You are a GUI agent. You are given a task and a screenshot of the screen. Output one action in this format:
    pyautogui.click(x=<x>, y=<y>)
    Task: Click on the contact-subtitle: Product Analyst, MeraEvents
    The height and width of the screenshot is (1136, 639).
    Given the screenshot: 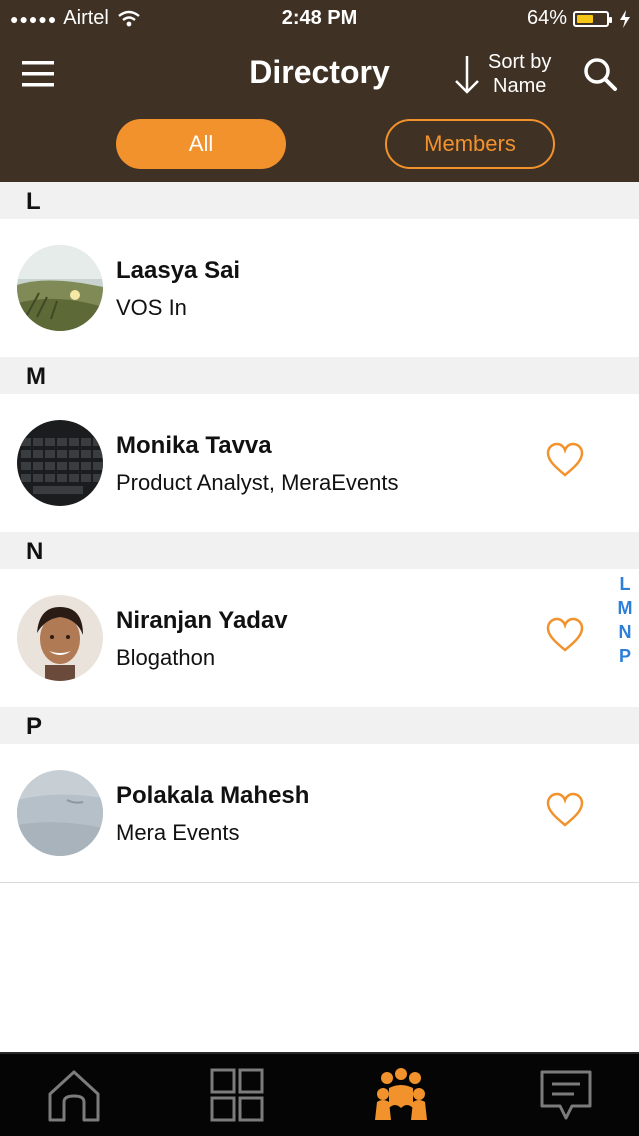 What is the action you would take?
    pyautogui.click(x=257, y=482)
    